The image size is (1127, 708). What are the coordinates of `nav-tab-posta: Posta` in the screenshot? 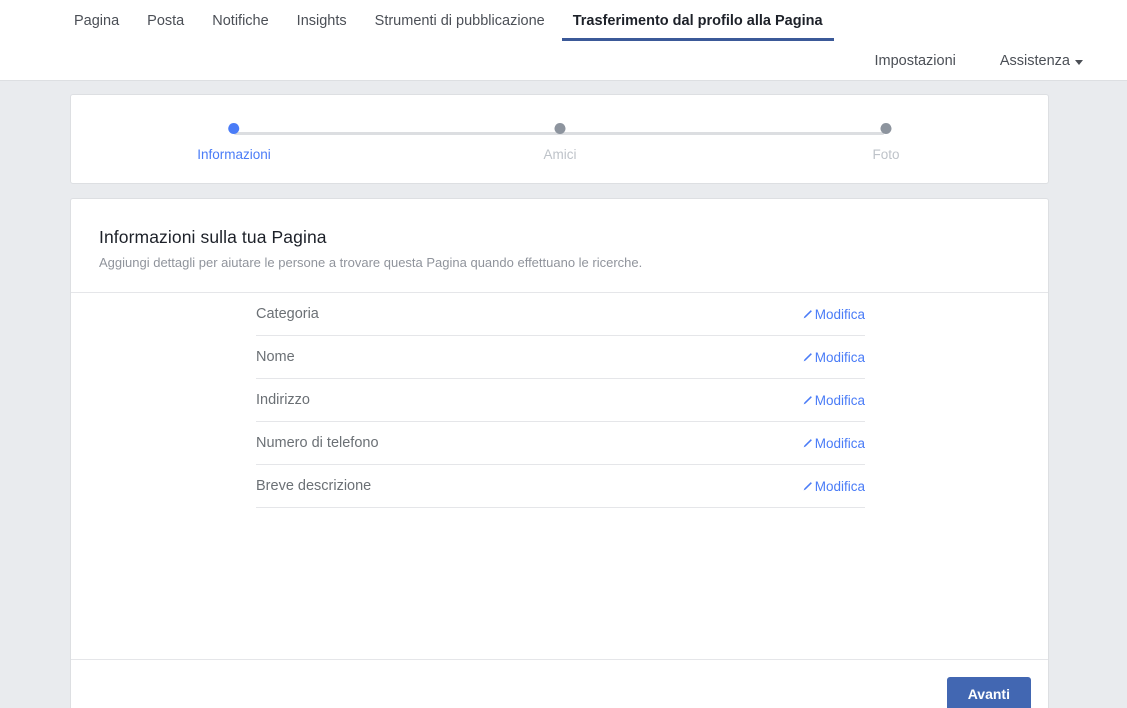 It's located at (165, 20).